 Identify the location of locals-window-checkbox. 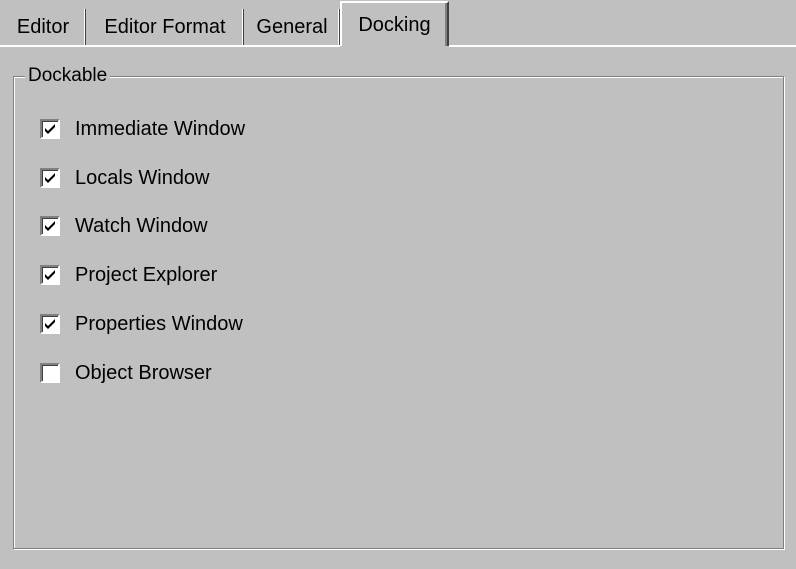
(50, 178).